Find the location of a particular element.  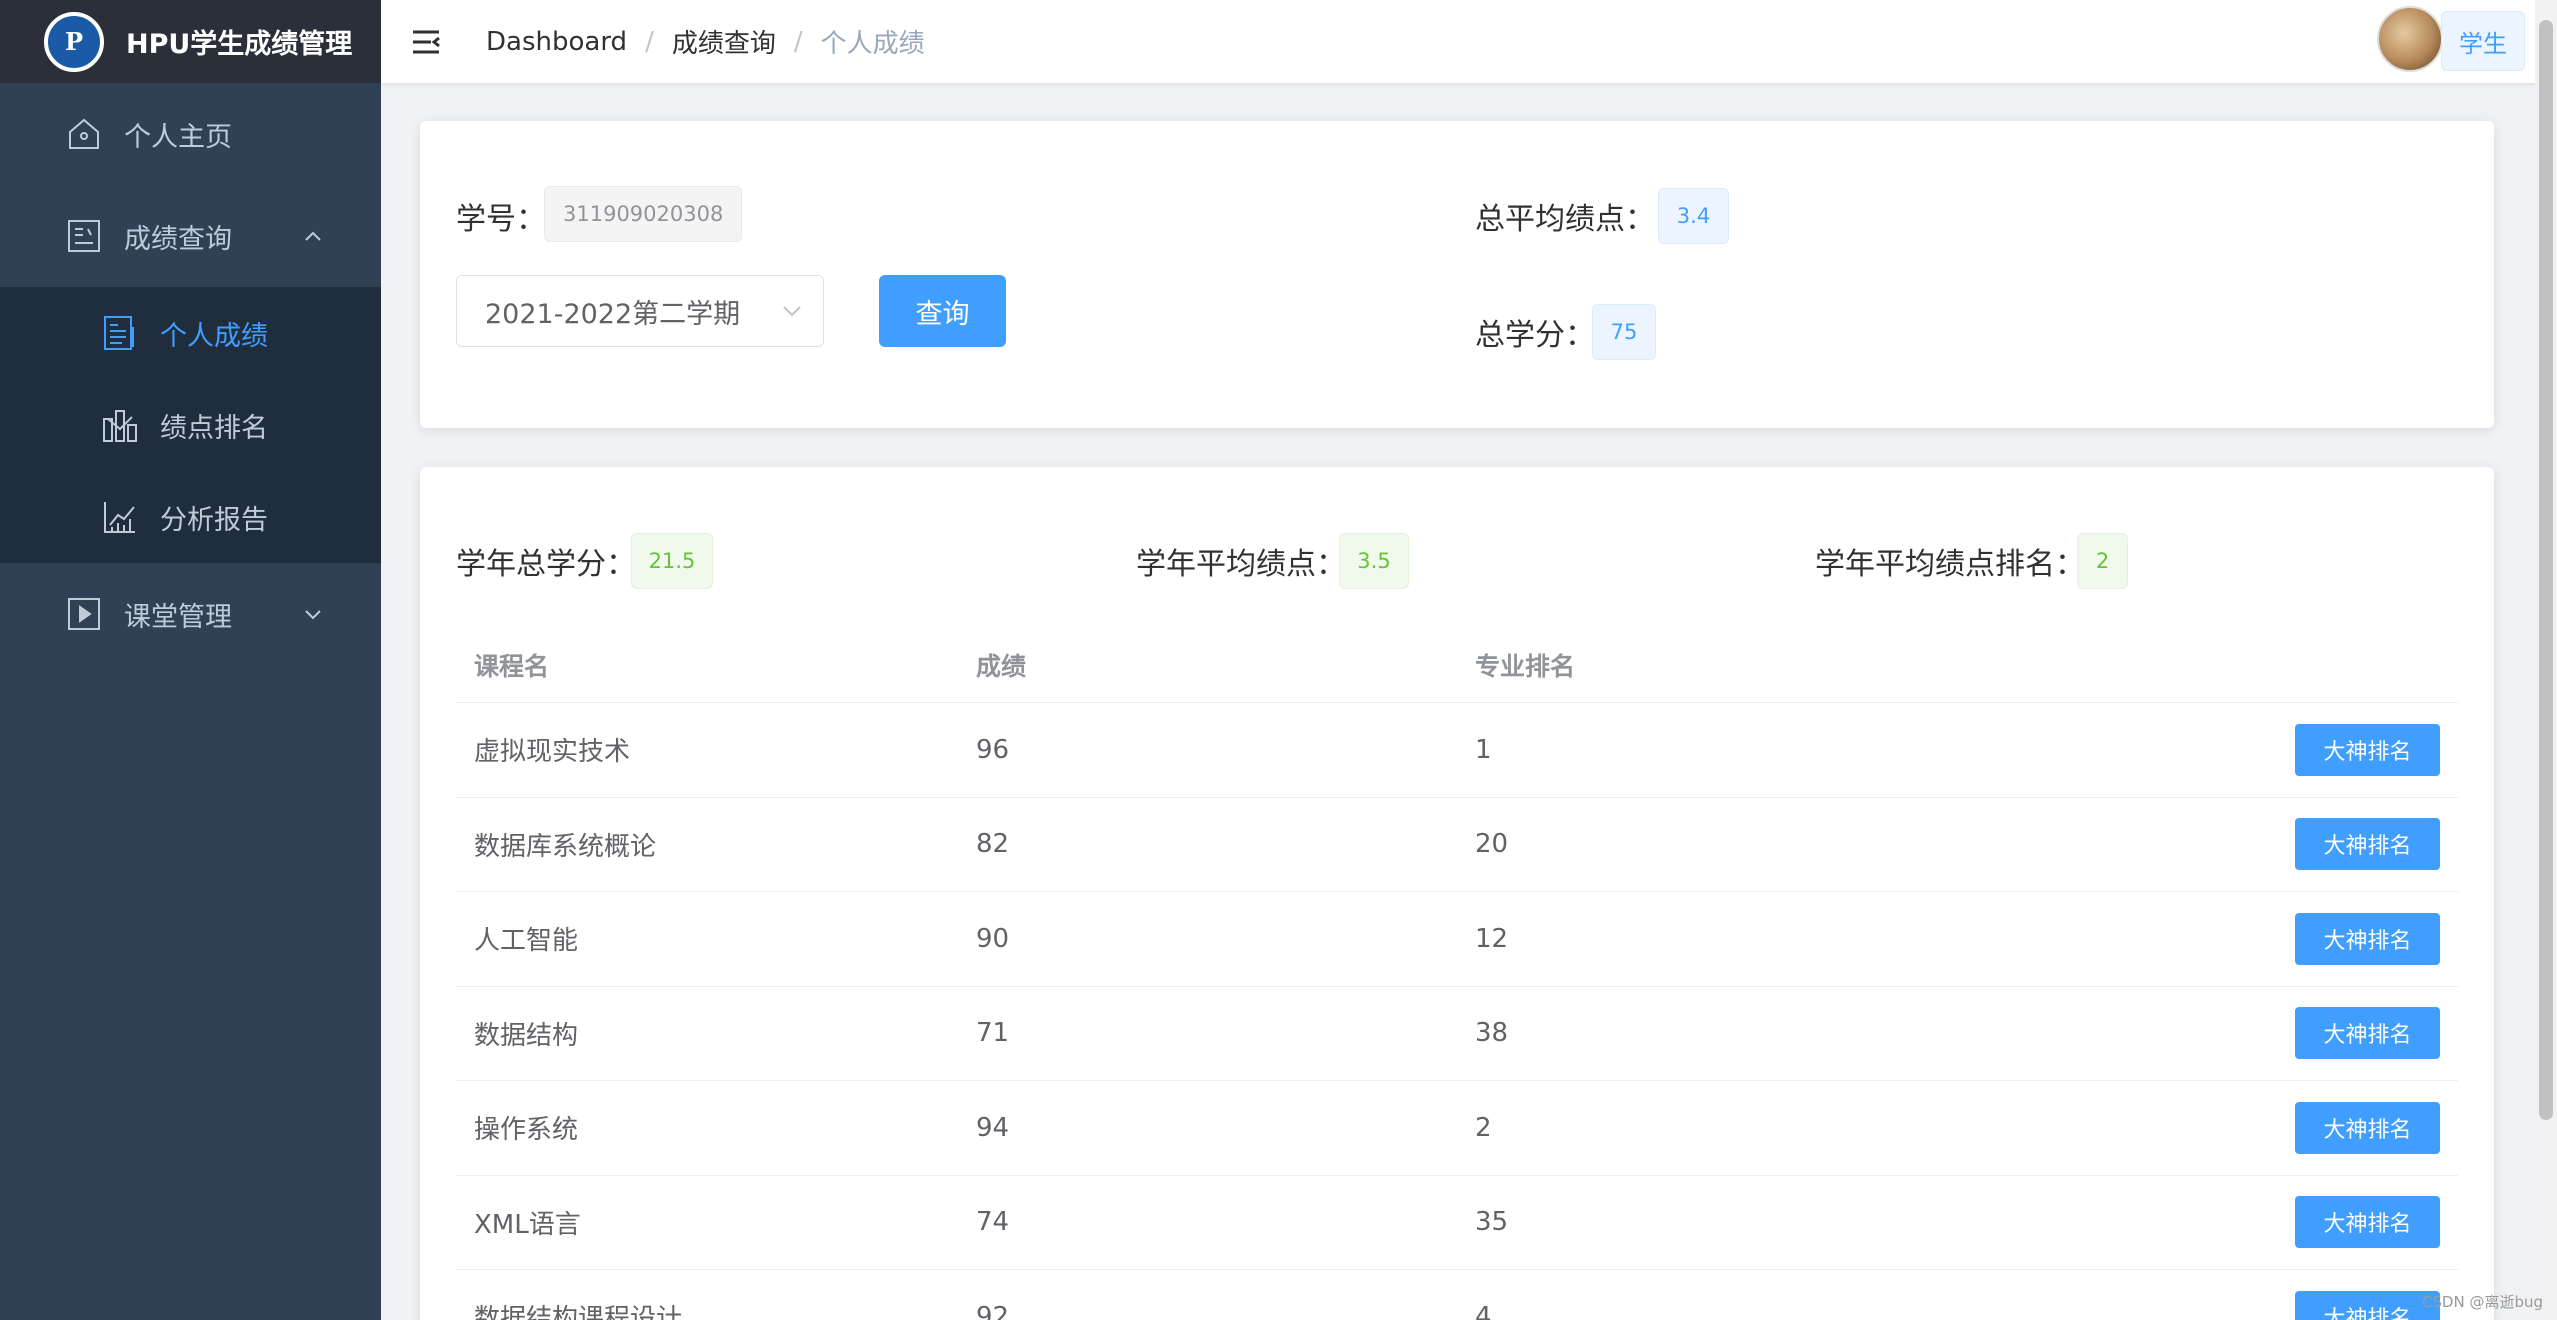

sidebar-item-grades: 成绩查询 is located at coordinates (190, 236).